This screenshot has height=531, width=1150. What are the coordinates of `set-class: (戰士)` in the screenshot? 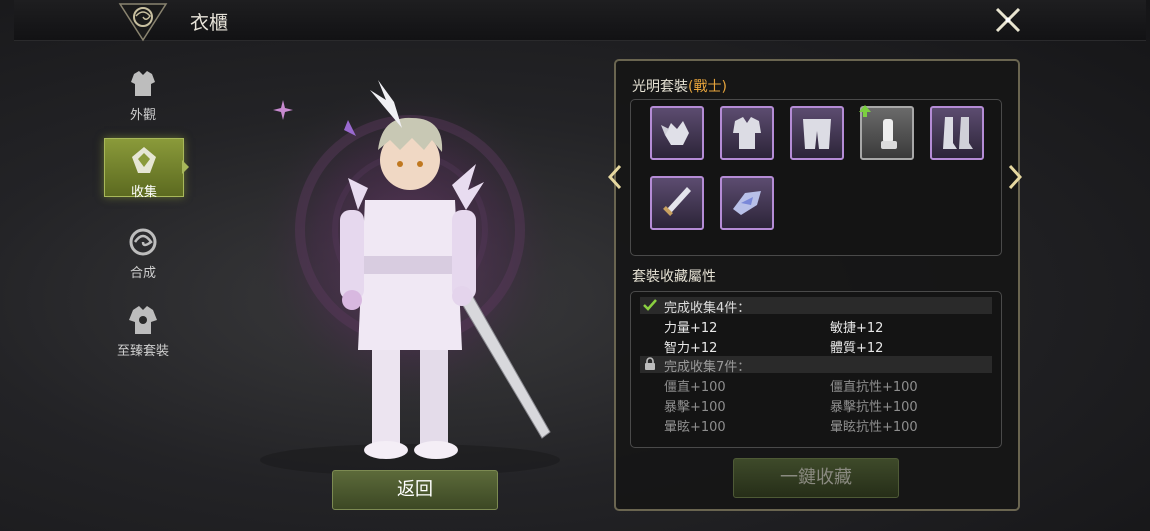 It's located at (707, 87).